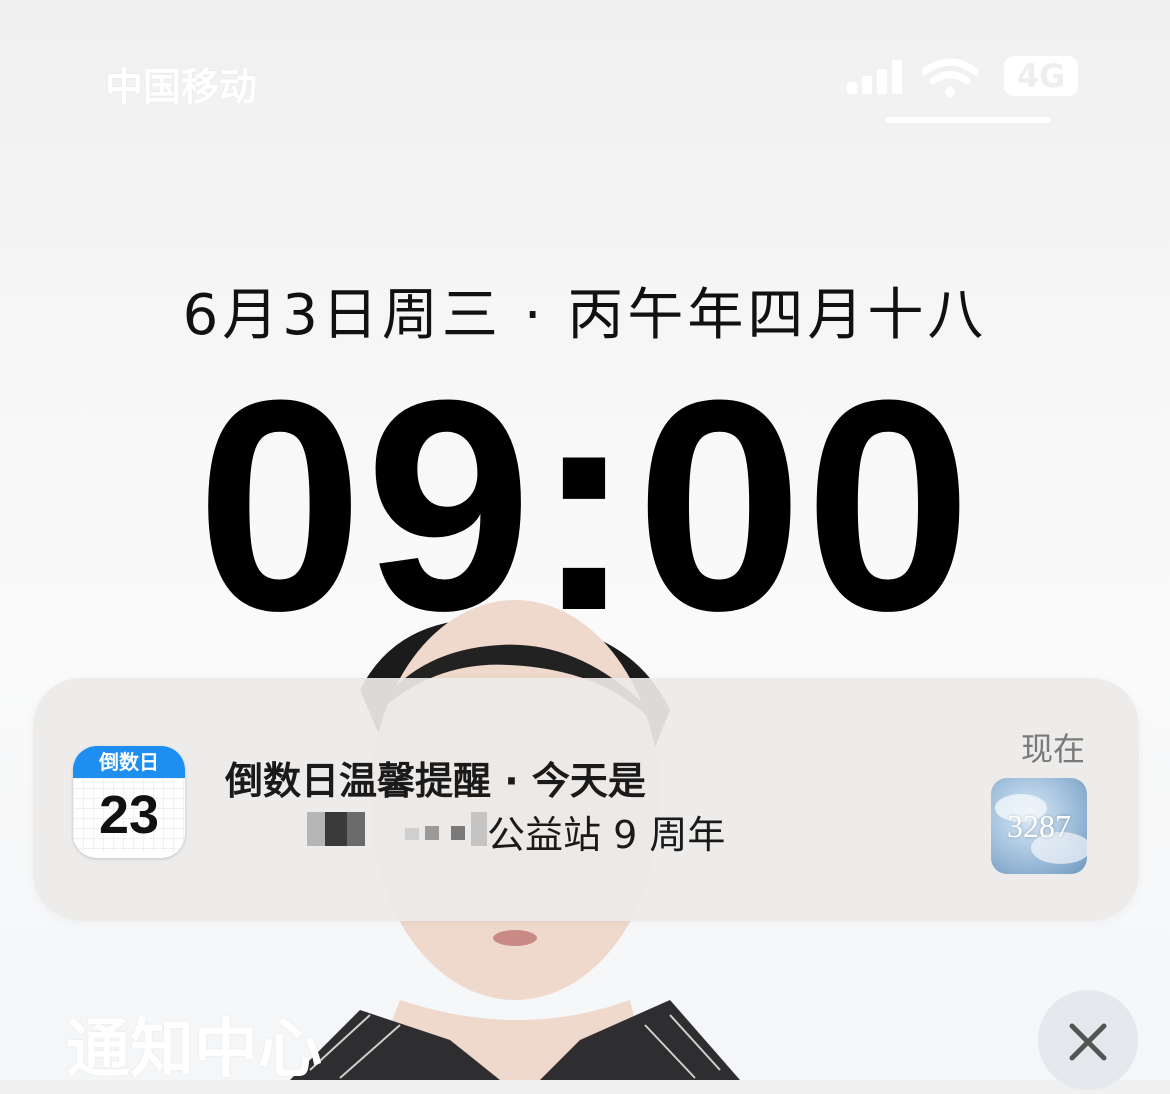 This screenshot has height=1094, width=1170. Describe the element at coordinates (129, 815) in the screenshot. I see `app-icon-day: 23` at that location.